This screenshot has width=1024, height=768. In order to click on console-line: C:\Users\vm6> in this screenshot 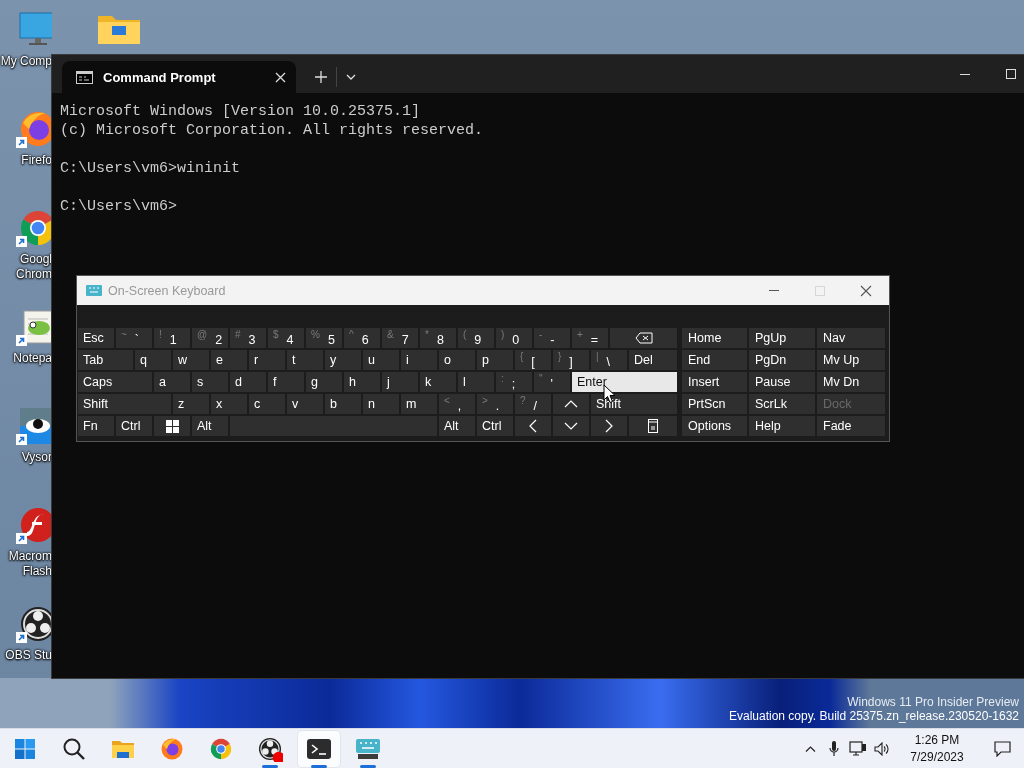, I will do `click(119, 206)`.